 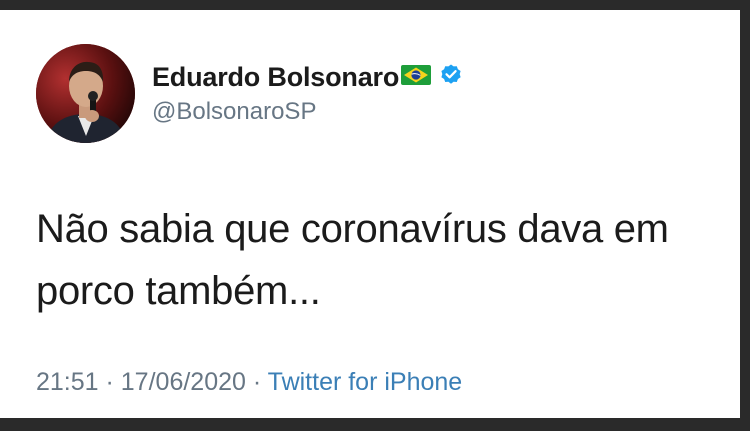 I want to click on tweet-source-link: Twitter for iPhone, so click(x=365, y=382).